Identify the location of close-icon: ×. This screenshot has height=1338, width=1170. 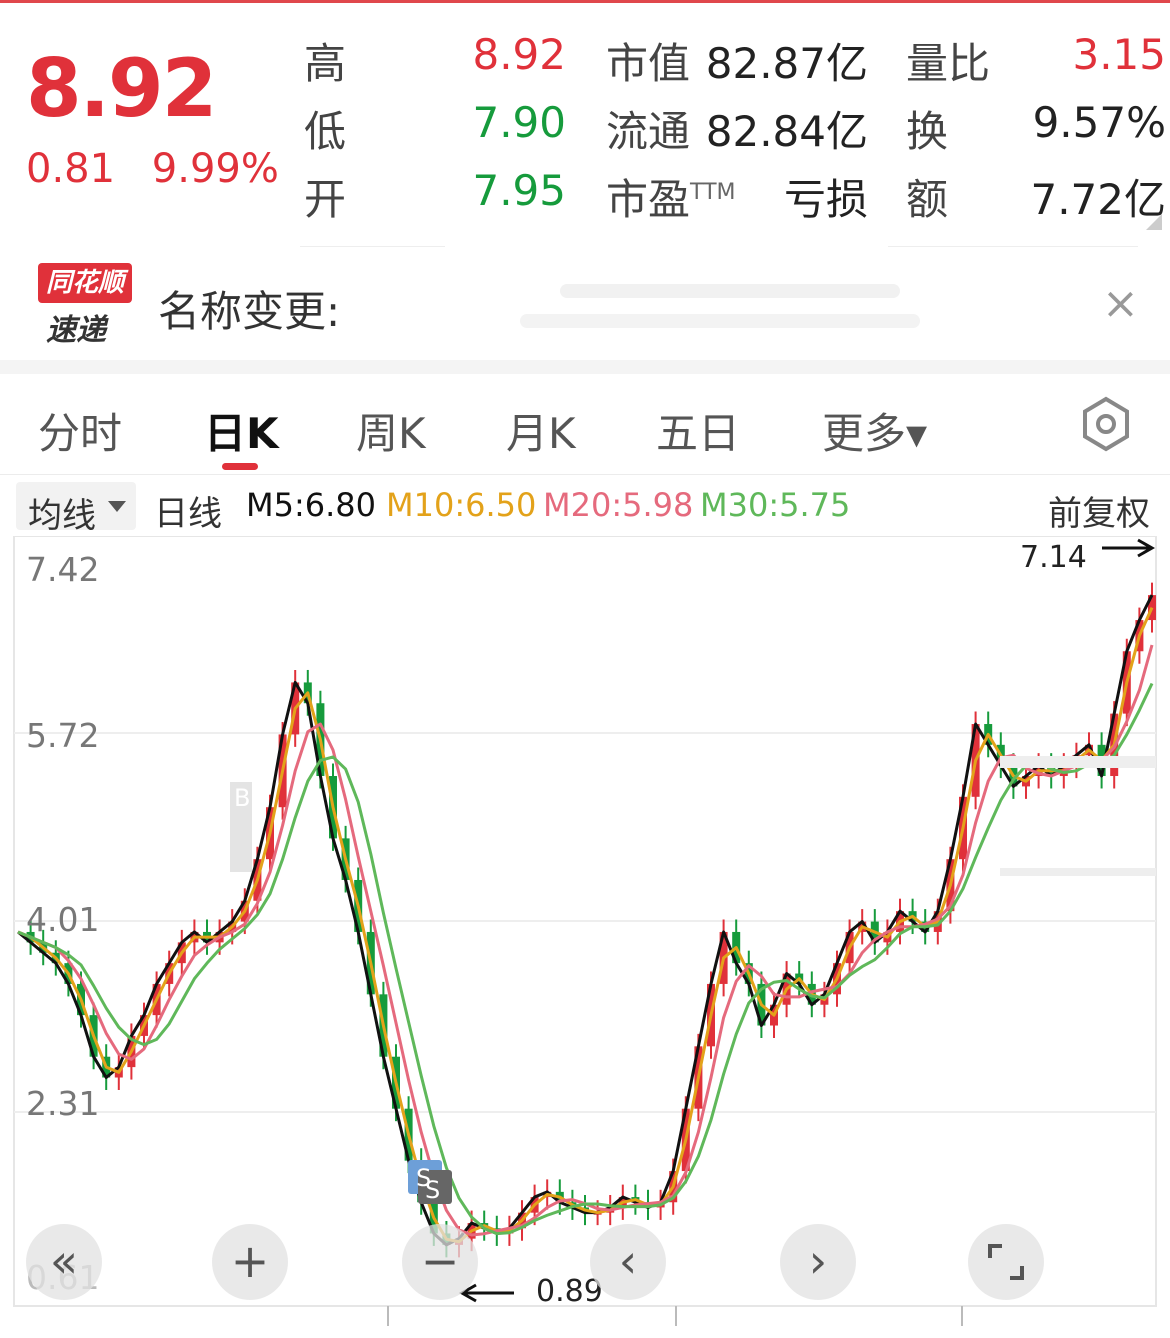
(1120, 304).